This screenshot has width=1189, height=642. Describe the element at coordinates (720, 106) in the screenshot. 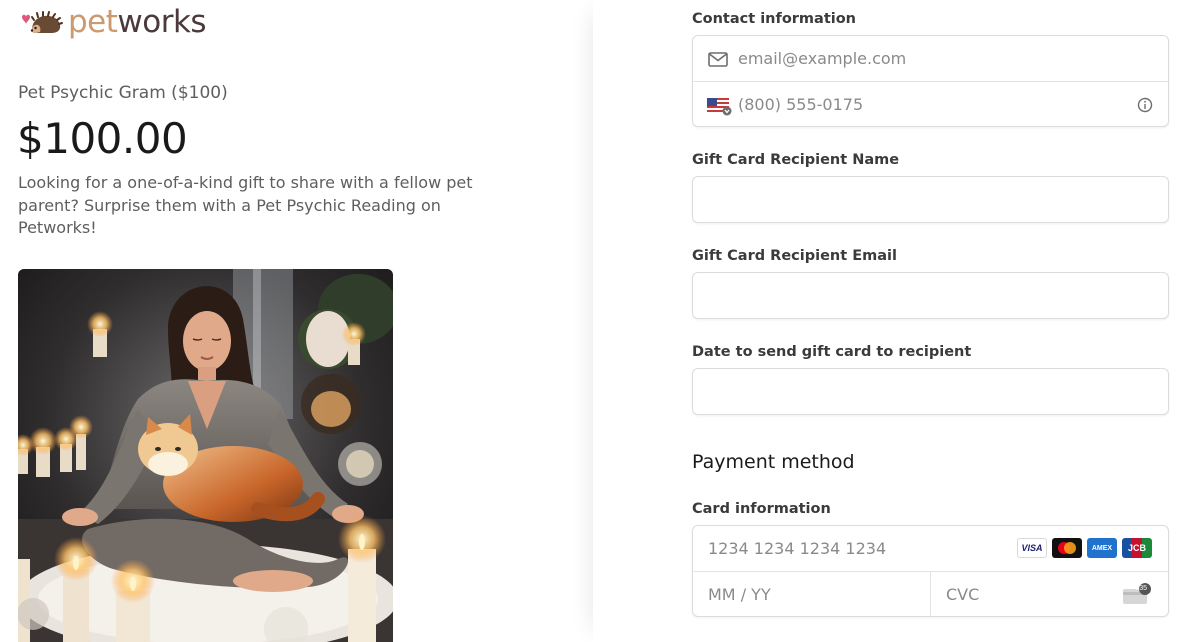

I see `us-flag-icon` at that location.